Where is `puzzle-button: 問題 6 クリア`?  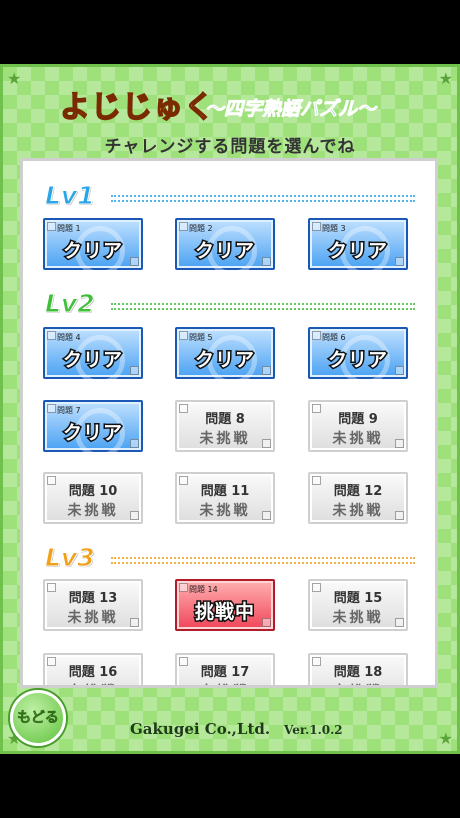
puzzle-button: 問題 6 クリア is located at coordinates (358, 356).